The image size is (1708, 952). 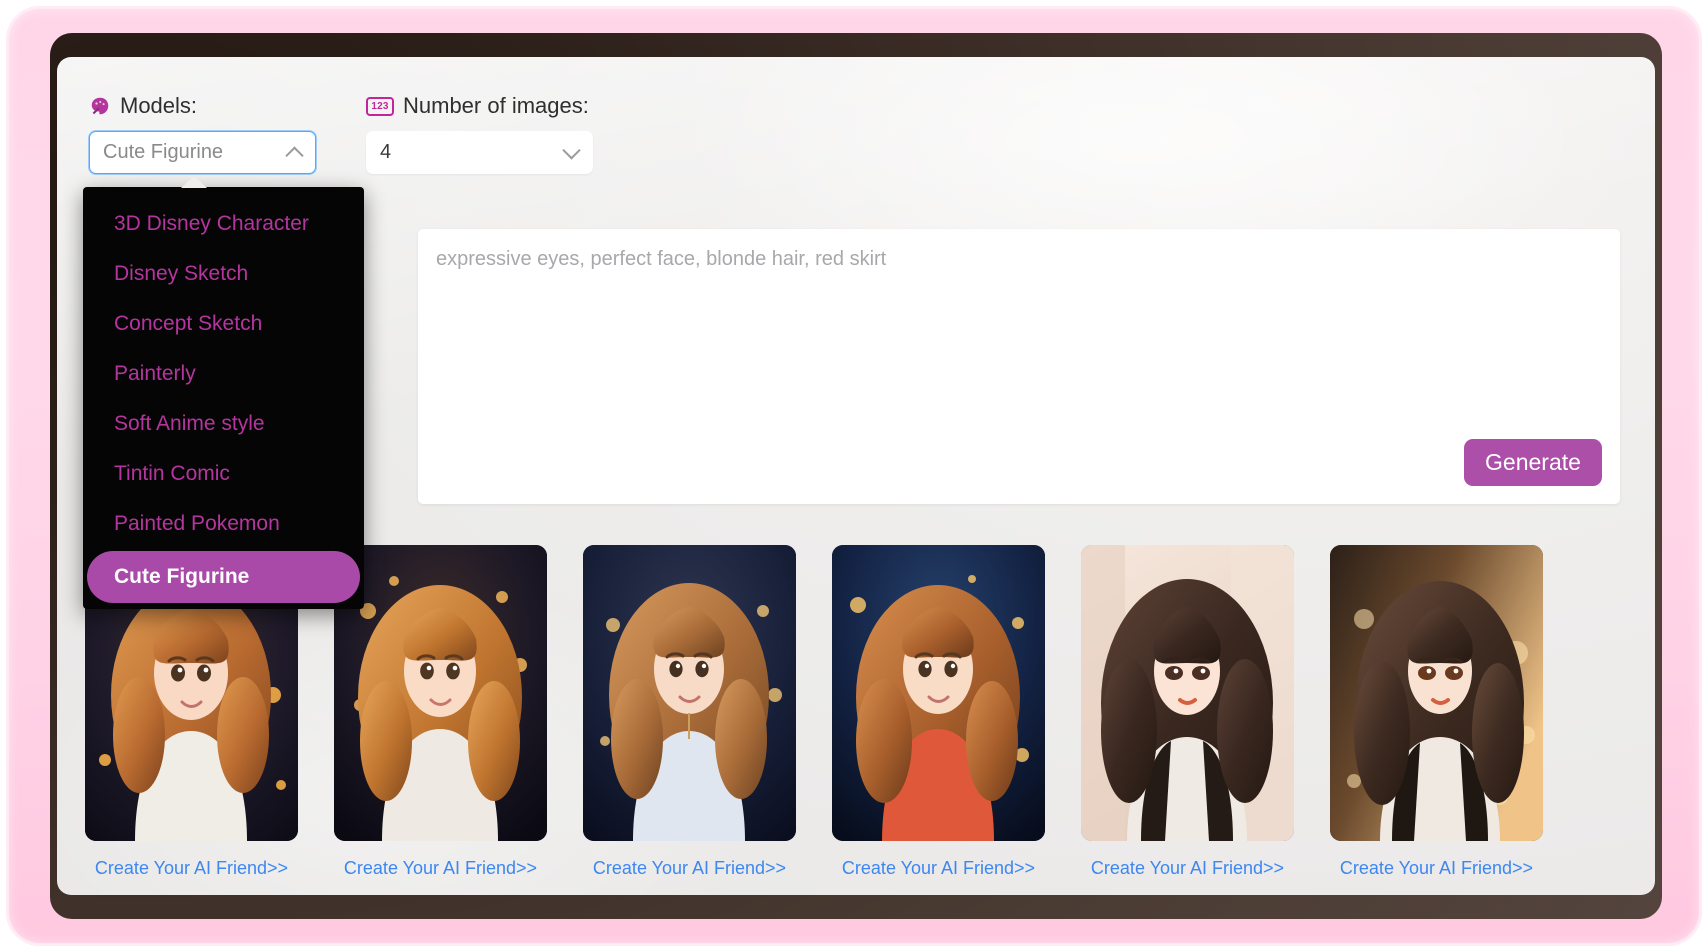 I want to click on number-label-row: 123 Number of images:, so click(x=479, y=106).